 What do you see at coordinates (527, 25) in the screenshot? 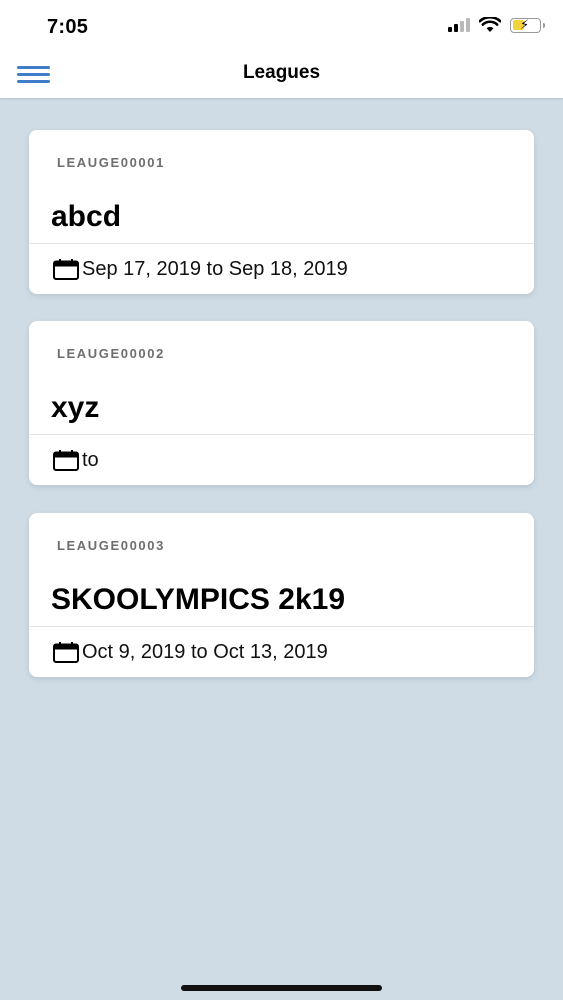
I see `battery-charging-icon: ⚡` at bounding box center [527, 25].